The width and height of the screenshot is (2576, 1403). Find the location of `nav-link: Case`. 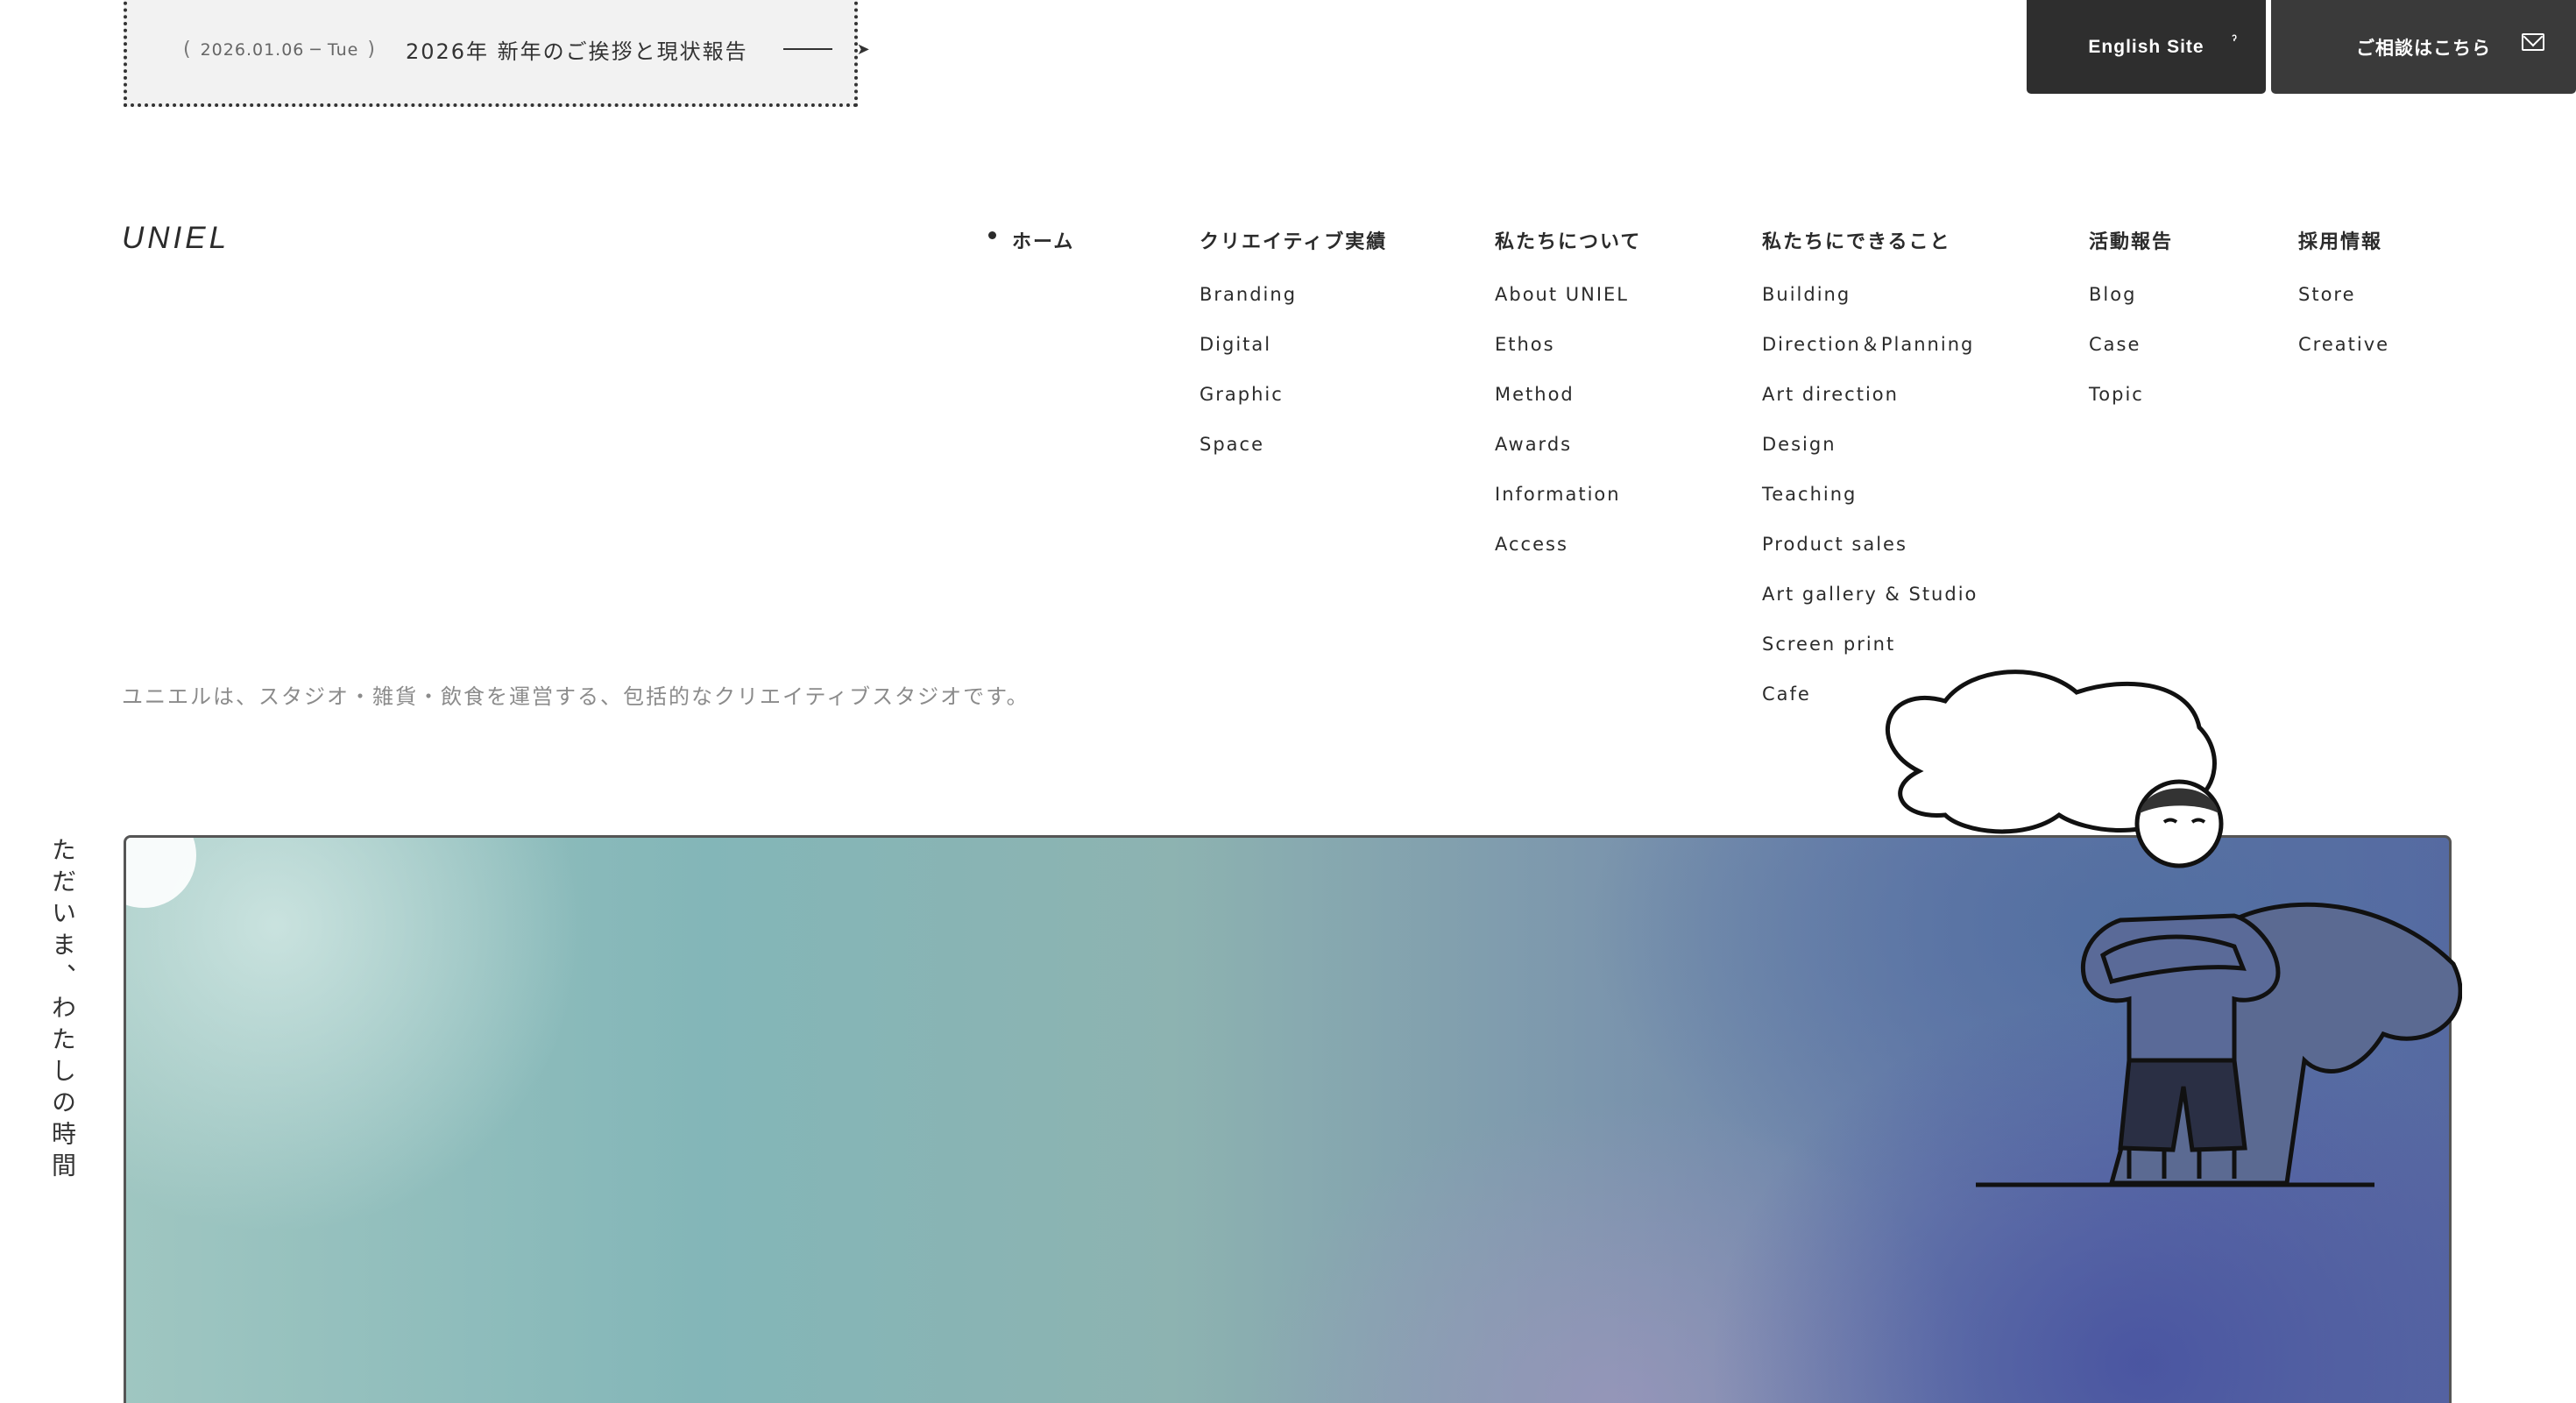

nav-link: Case is located at coordinates (2131, 355).